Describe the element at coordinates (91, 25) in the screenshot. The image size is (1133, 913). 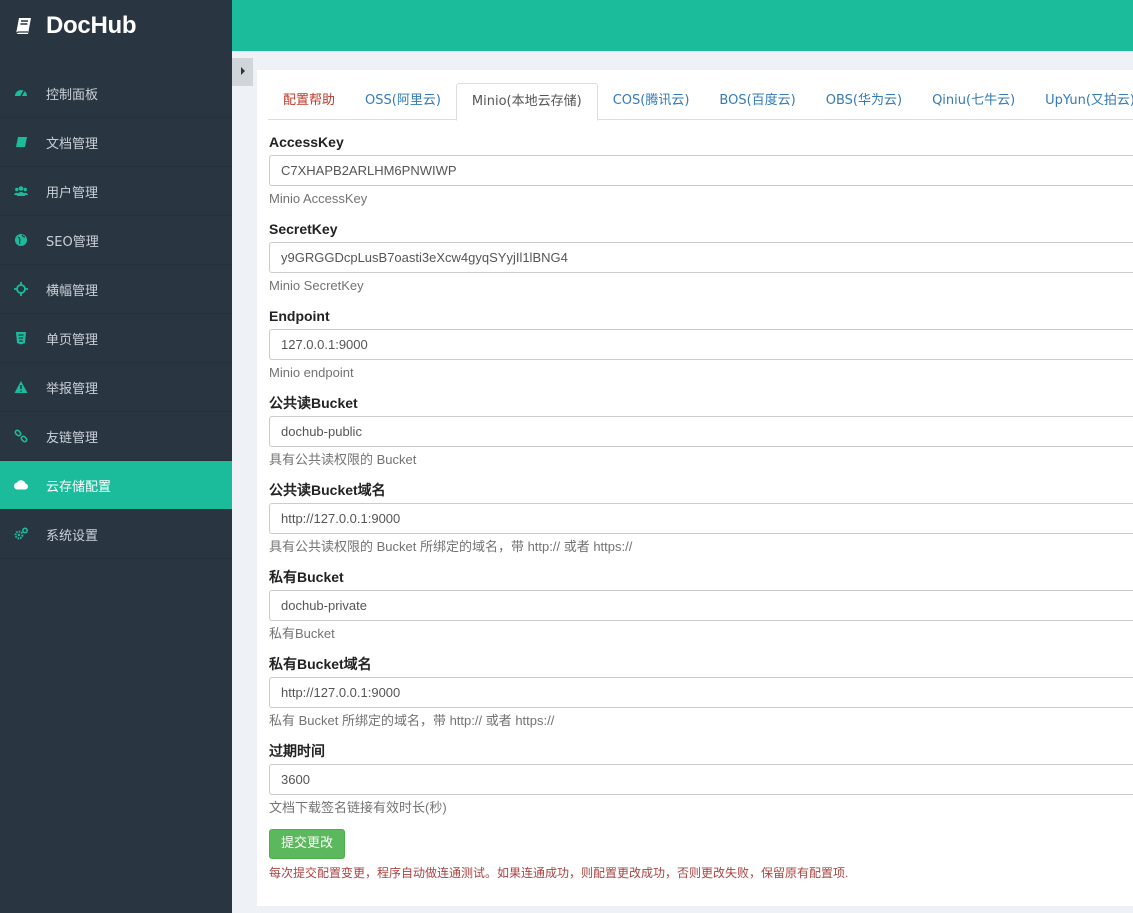
I see `brand-name: DocHub` at that location.